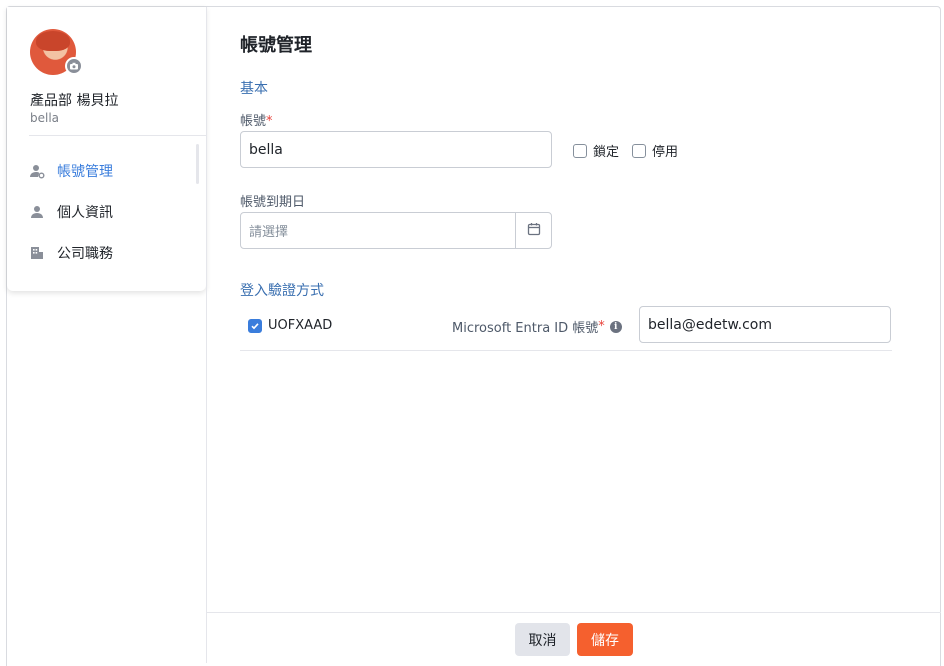  I want to click on account-label-text: 帳號, so click(253, 121).